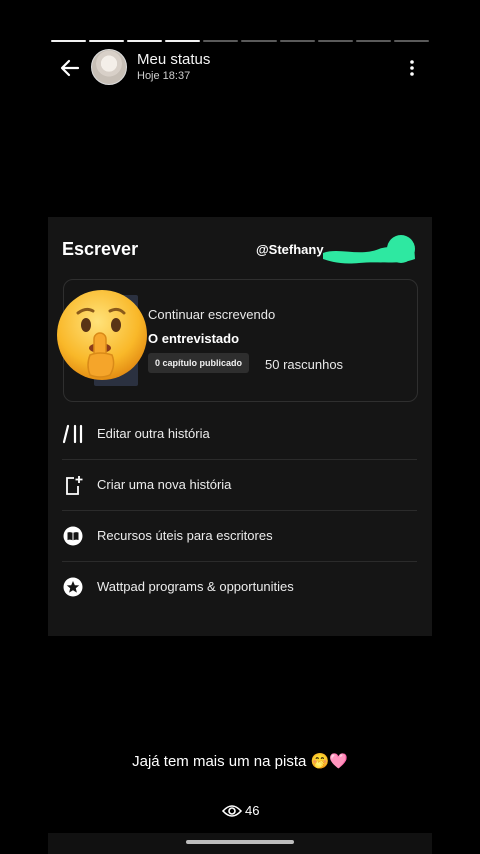  Describe the element at coordinates (109, 67) in the screenshot. I see `avatar` at that location.